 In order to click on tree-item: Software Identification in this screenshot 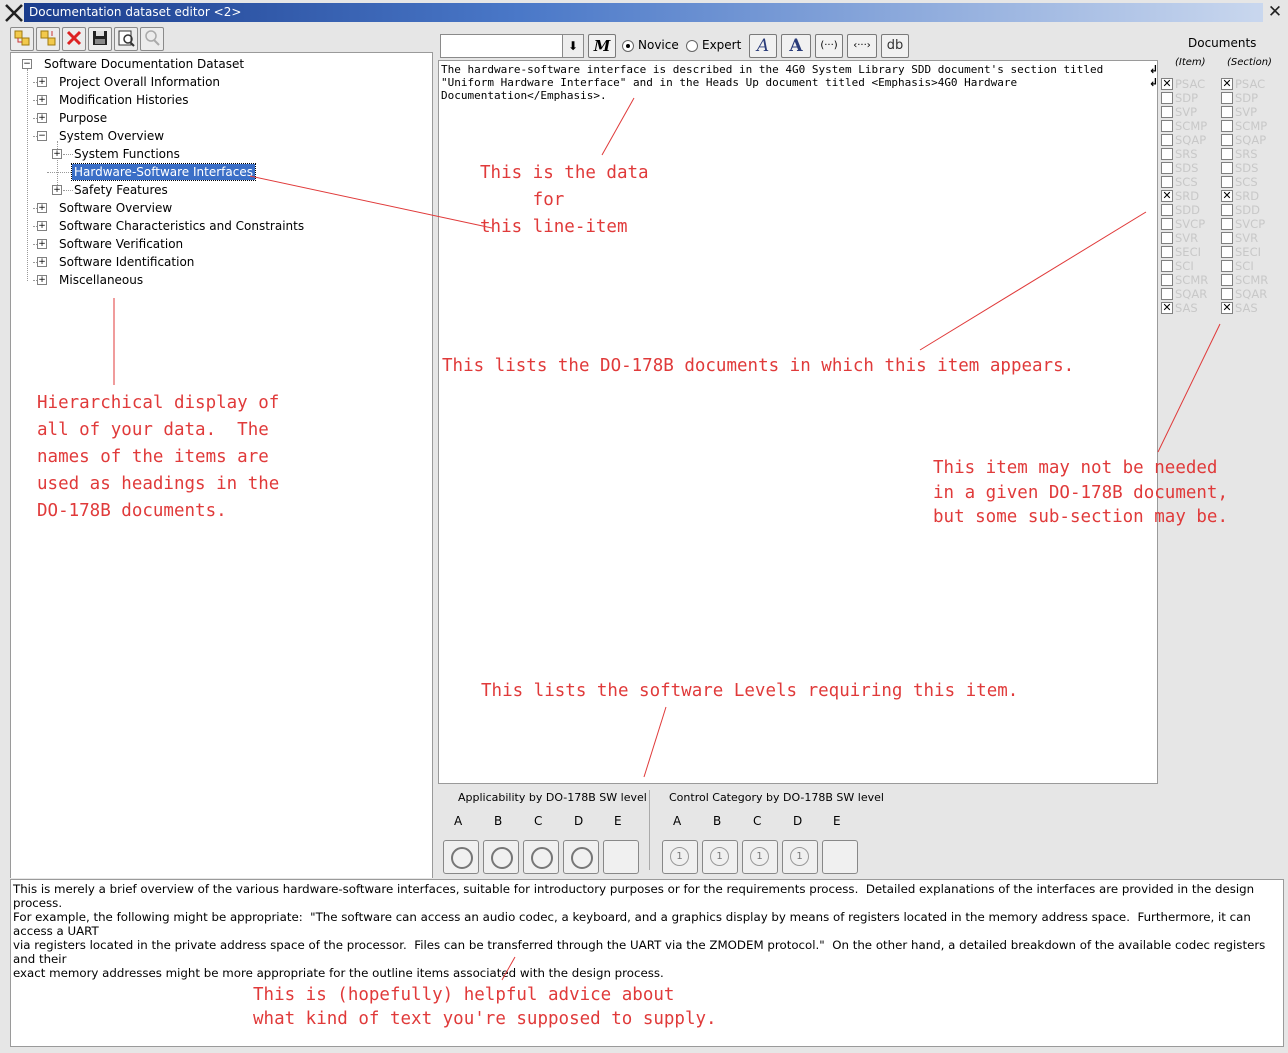, I will do `click(126, 262)`.